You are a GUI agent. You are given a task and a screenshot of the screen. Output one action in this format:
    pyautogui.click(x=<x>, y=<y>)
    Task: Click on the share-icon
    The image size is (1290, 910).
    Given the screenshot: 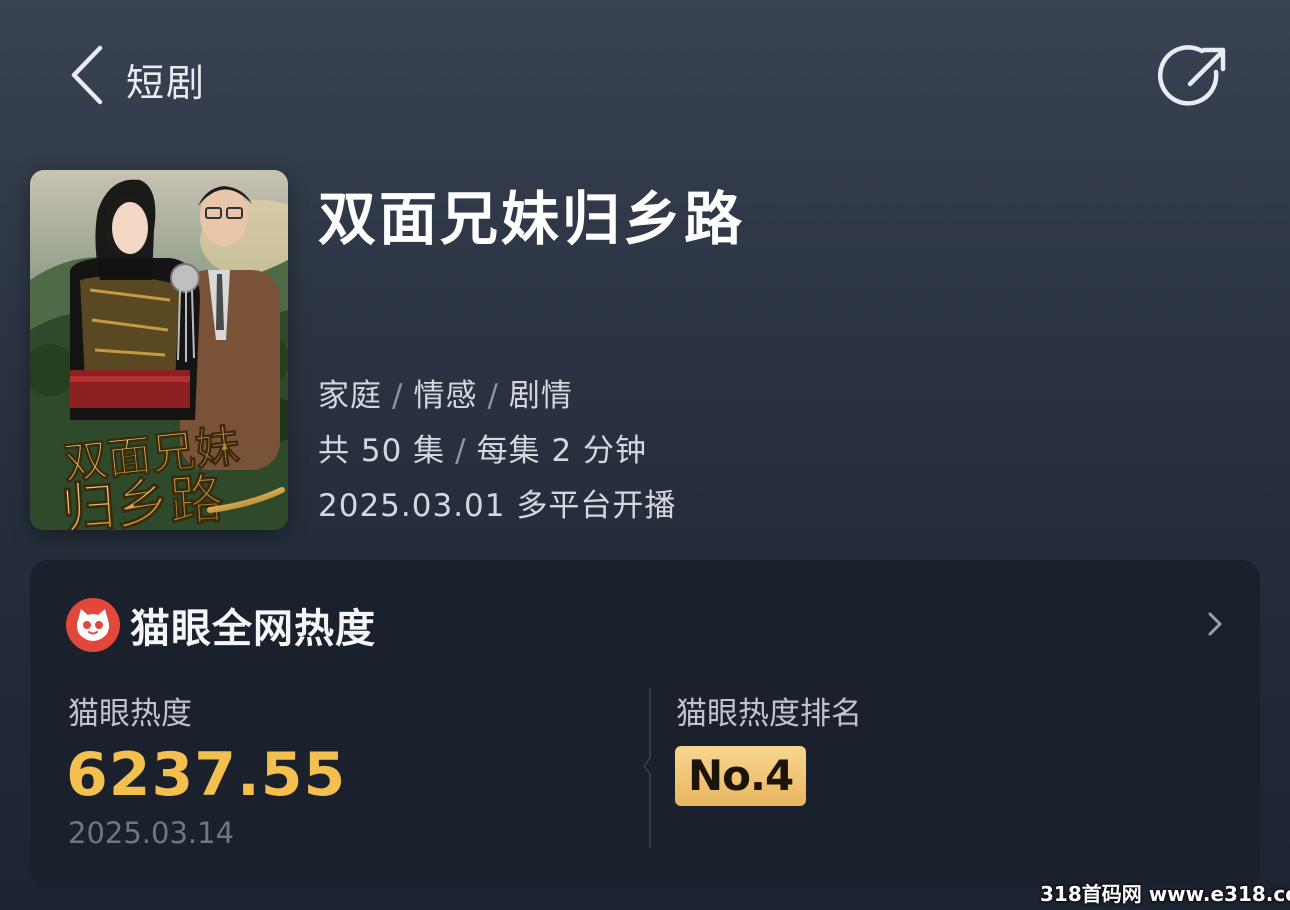 What is the action you would take?
    pyautogui.click(x=1191, y=75)
    